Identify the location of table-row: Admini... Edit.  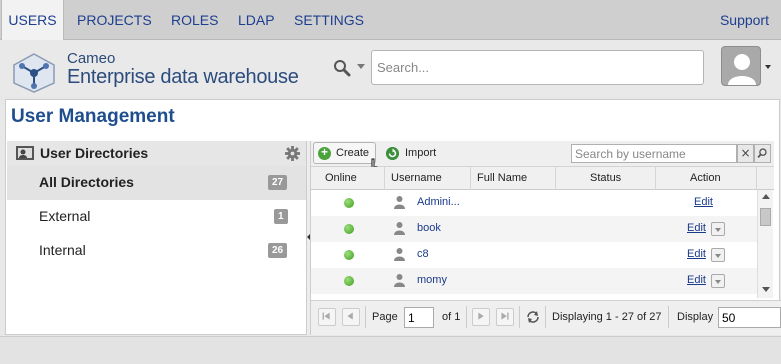
(534, 203).